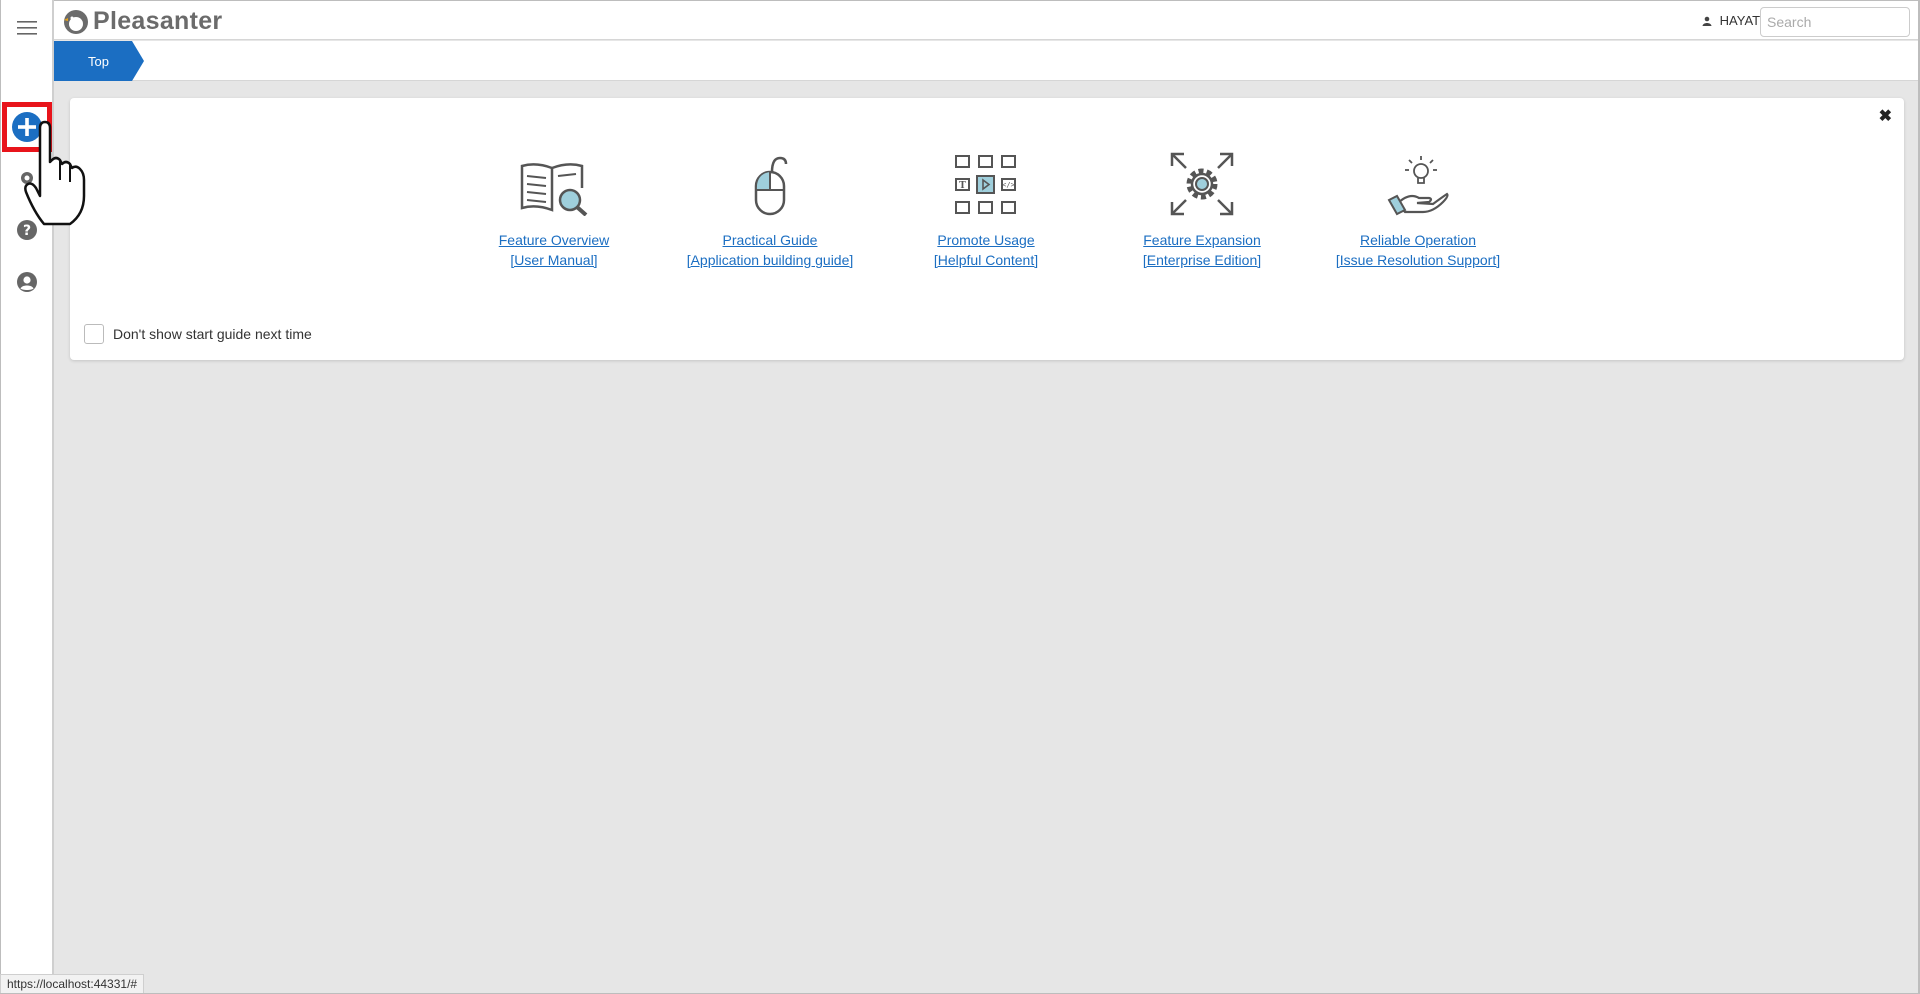 This screenshot has height=994, width=1920. What do you see at coordinates (99, 61) in the screenshot?
I see `breadcrumb-top: Top` at bounding box center [99, 61].